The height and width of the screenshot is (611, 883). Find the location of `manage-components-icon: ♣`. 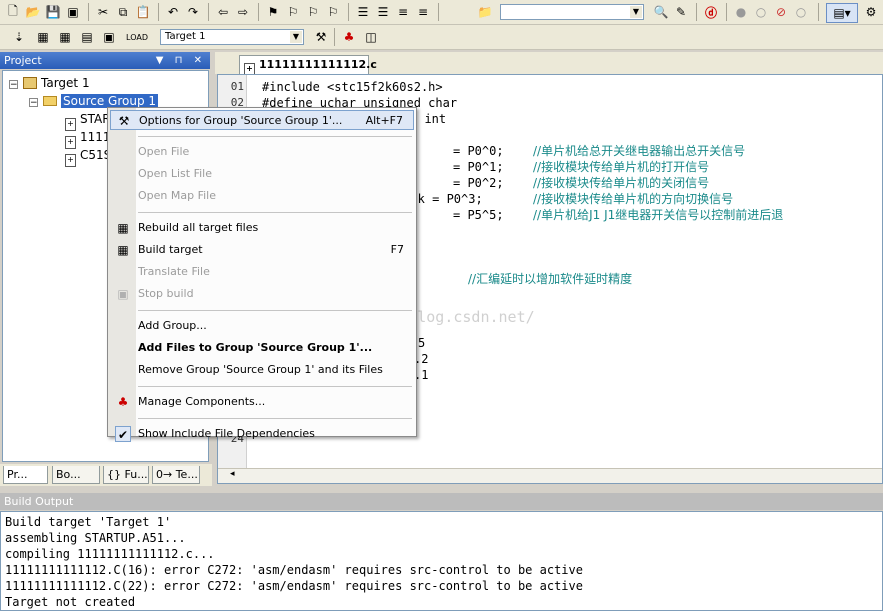

manage-components-icon: ♣ is located at coordinates (349, 37).